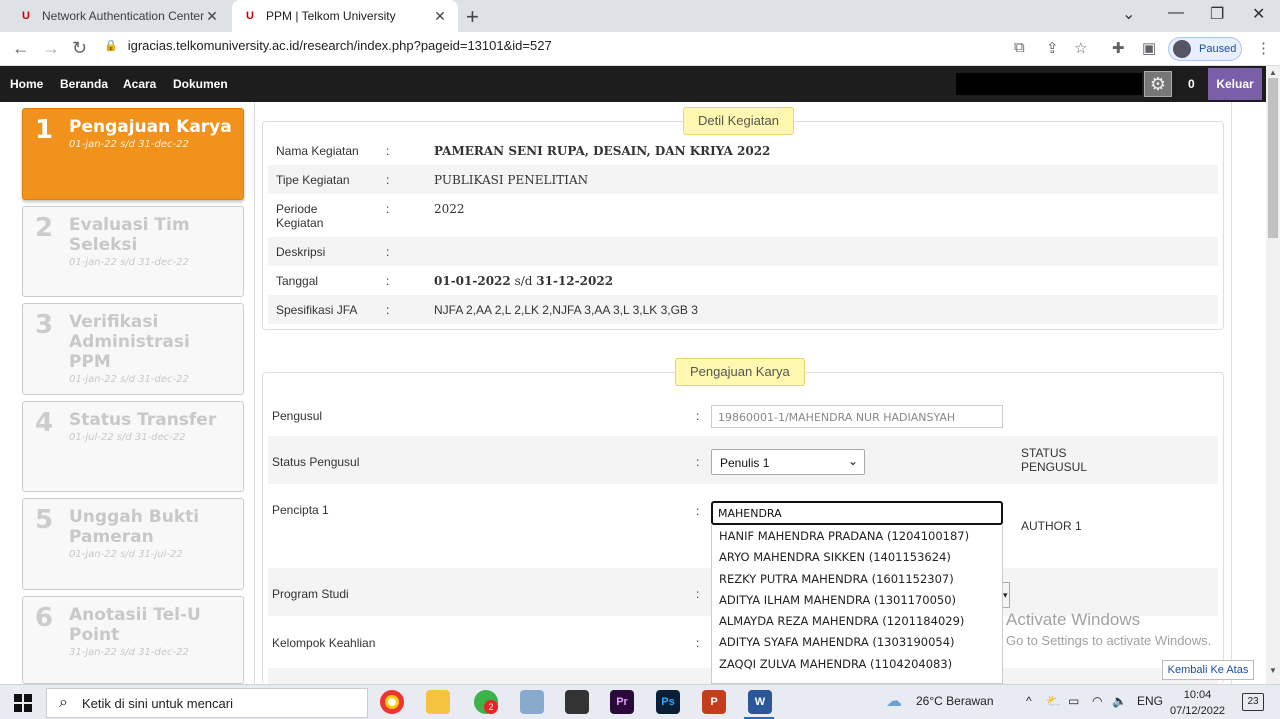 This screenshot has width=1280, height=719. What do you see at coordinates (857, 556) in the screenshot?
I see `suggestion-item: ARYO MAHENDRA SIKKEN (1401153624)` at bounding box center [857, 556].